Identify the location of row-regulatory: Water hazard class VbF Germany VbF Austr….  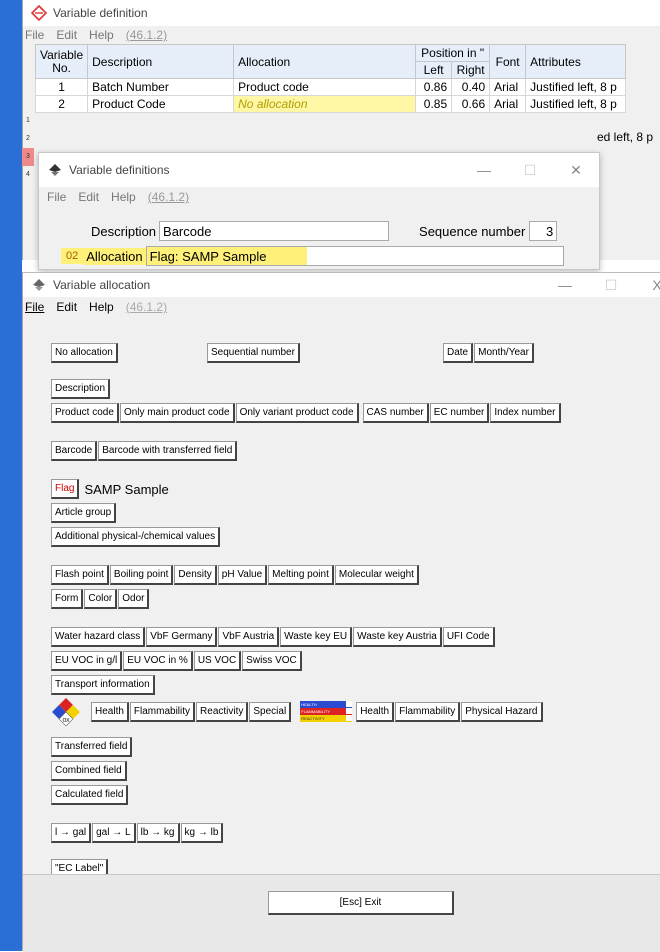
(273, 637).